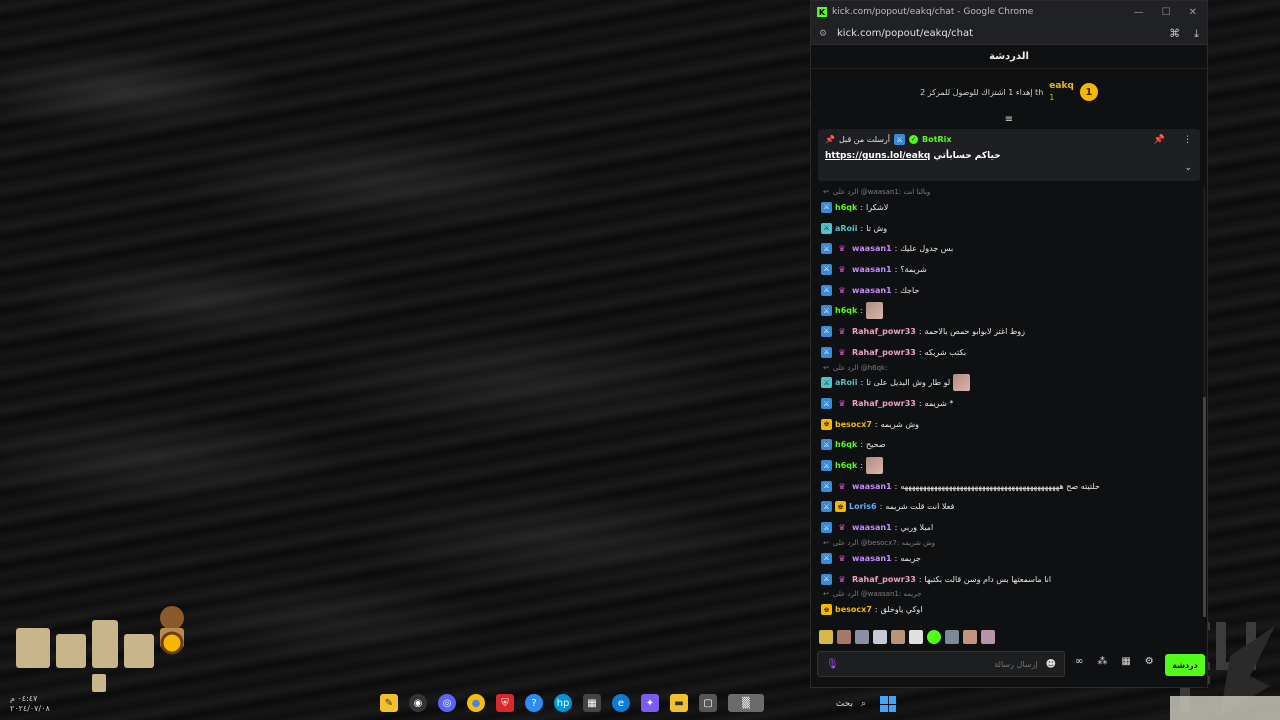  Describe the element at coordinates (30, 704) in the screenshot. I see `system-clock: ٠٤:٤٧ م ٢٠٢٤/٠٧/٠٨` at that location.